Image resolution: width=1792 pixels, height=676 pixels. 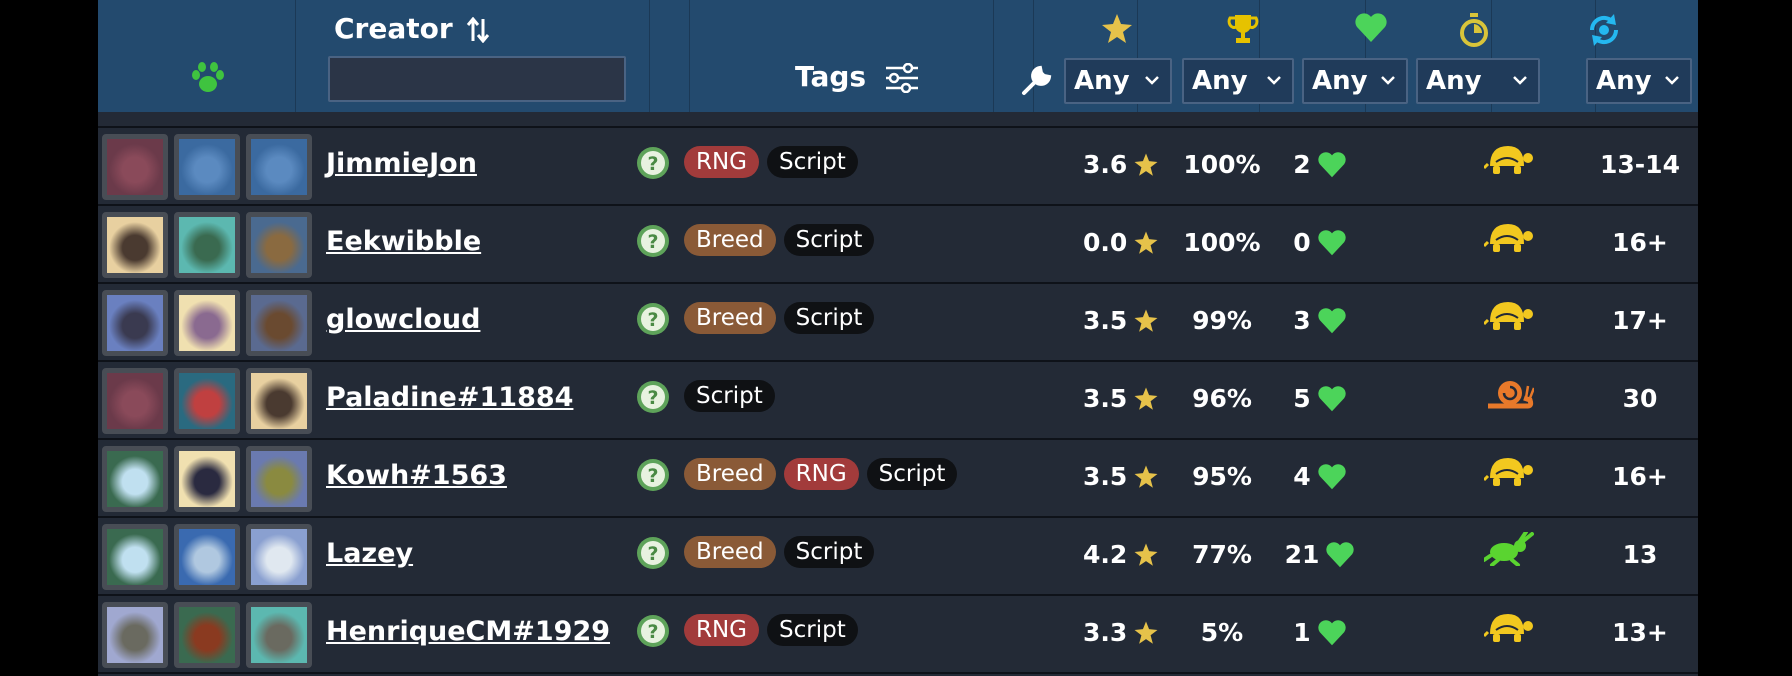 What do you see at coordinates (898, 557) in the screenshot?
I see `table-row: Lazey? Breed Script 4.2 77% 21 13` at bounding box center [898, 557].